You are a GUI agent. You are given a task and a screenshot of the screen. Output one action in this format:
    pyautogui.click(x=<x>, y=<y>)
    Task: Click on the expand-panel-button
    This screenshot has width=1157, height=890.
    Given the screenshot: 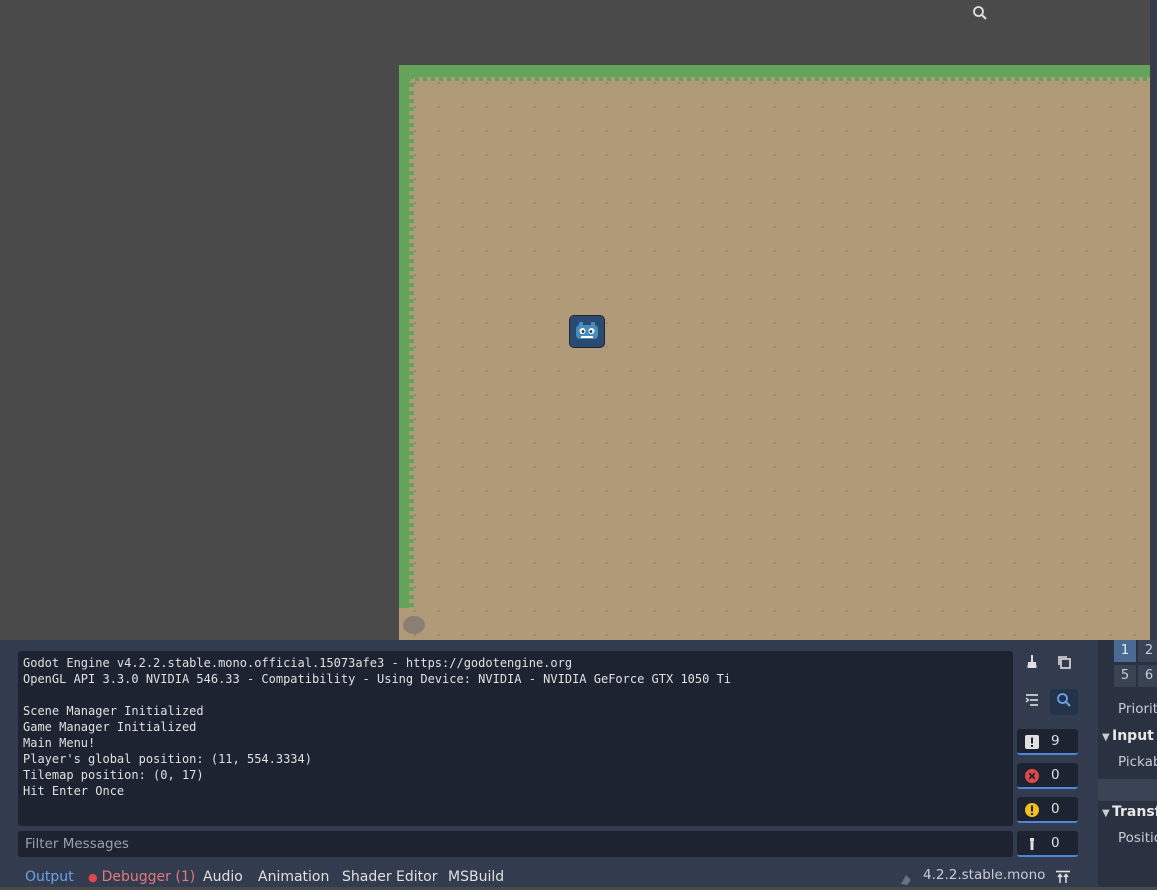 What is the action you would take?
    pyautogui.click(x=1063, y=878)
    